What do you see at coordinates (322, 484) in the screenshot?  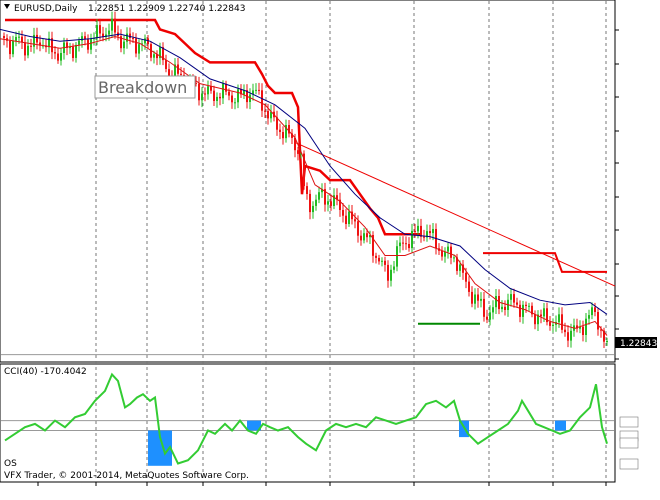 I see `time-axis` at bounding box center [322, 484].